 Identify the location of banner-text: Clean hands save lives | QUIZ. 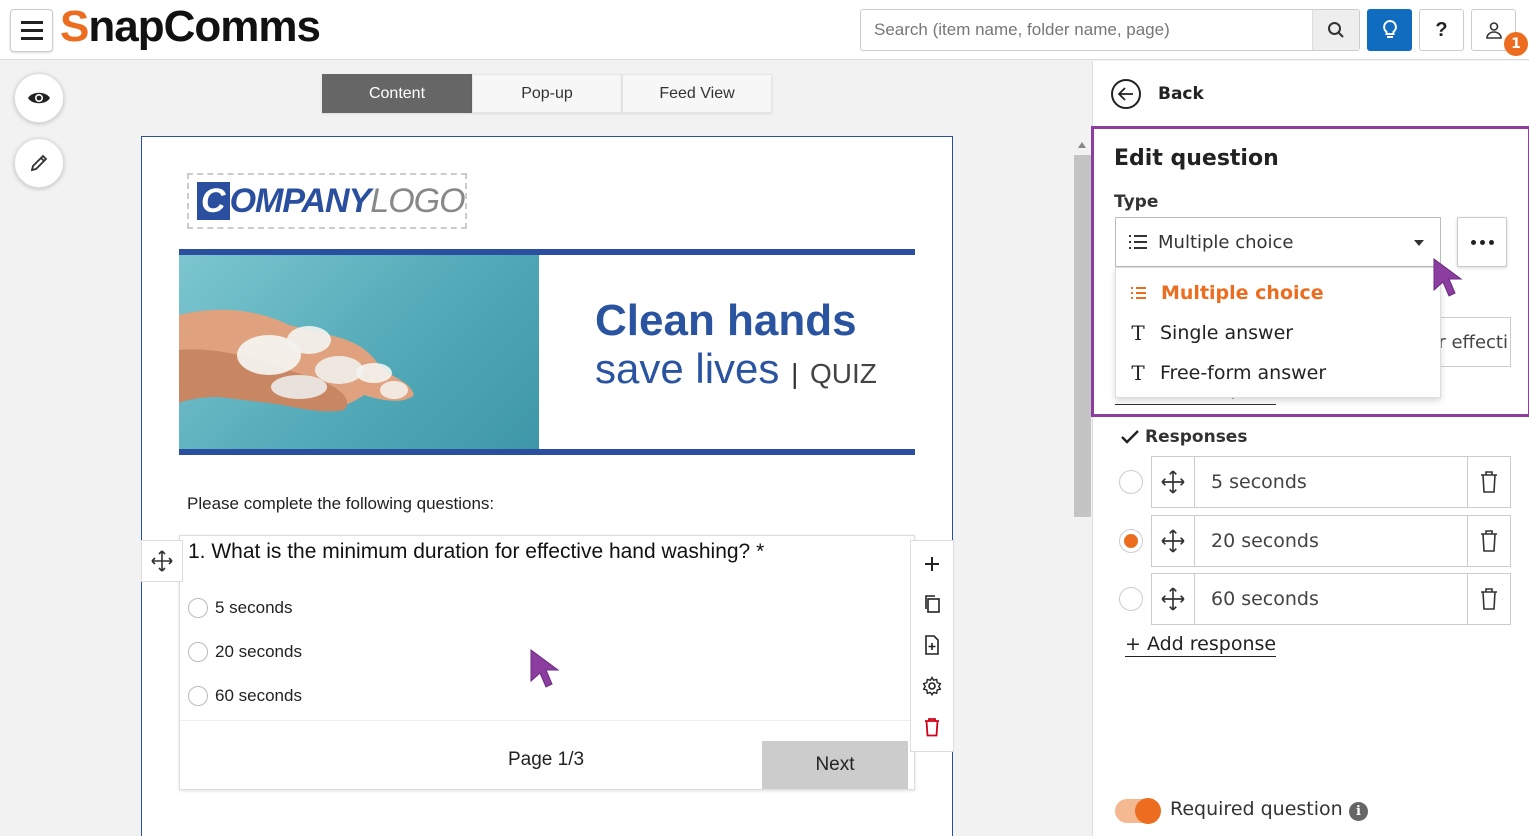
(727, 352).